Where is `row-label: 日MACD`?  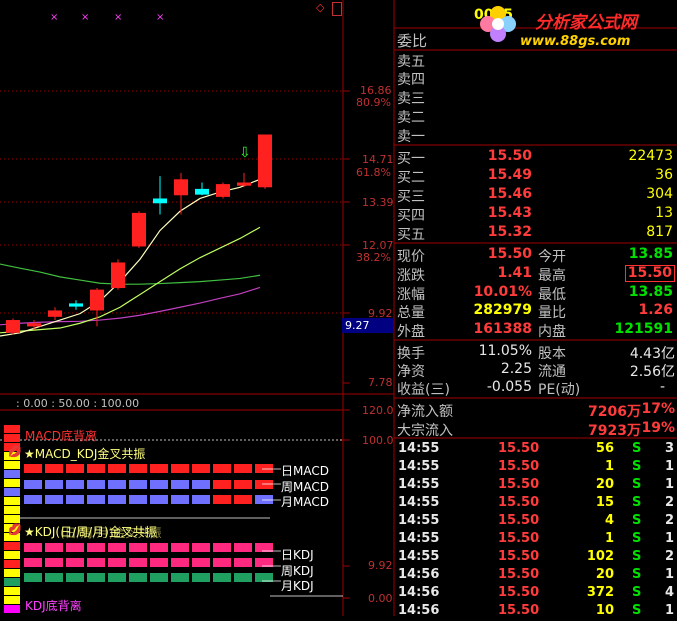
row-label: 日MACD is located at coordinates (305, 471).